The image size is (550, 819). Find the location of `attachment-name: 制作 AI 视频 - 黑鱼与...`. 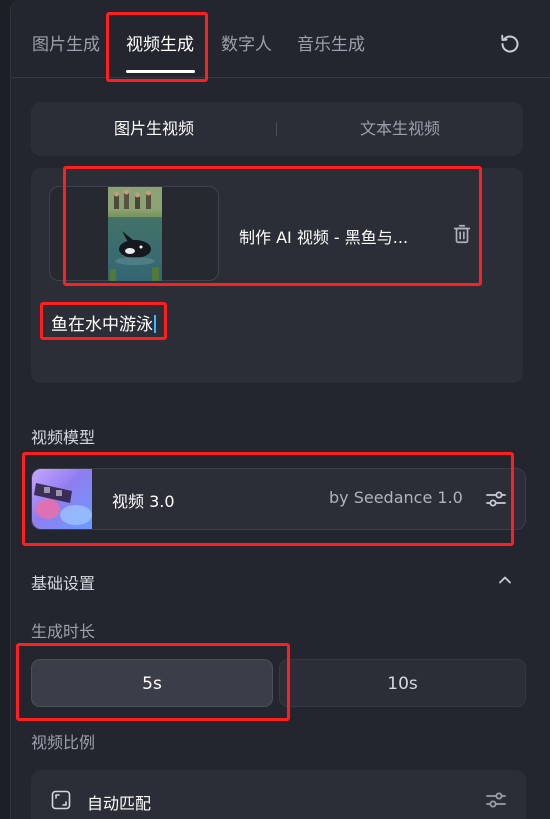

attachment-name: 制作 AI 视频 - 黑鱼与... is located at coordinates (324, 237).